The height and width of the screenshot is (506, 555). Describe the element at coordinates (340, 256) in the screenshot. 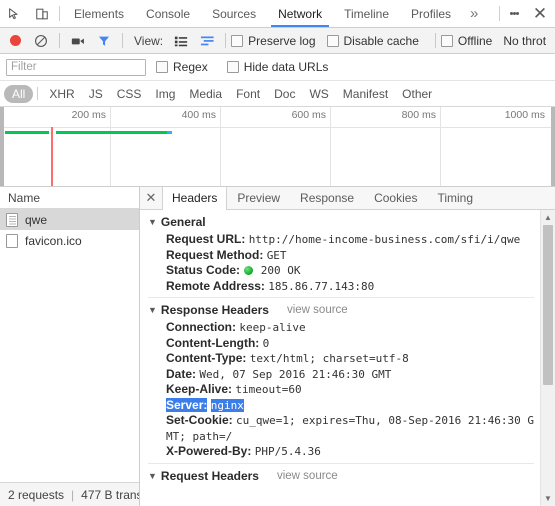

I see `header-row-request-method: Request Method: GET` at that location.